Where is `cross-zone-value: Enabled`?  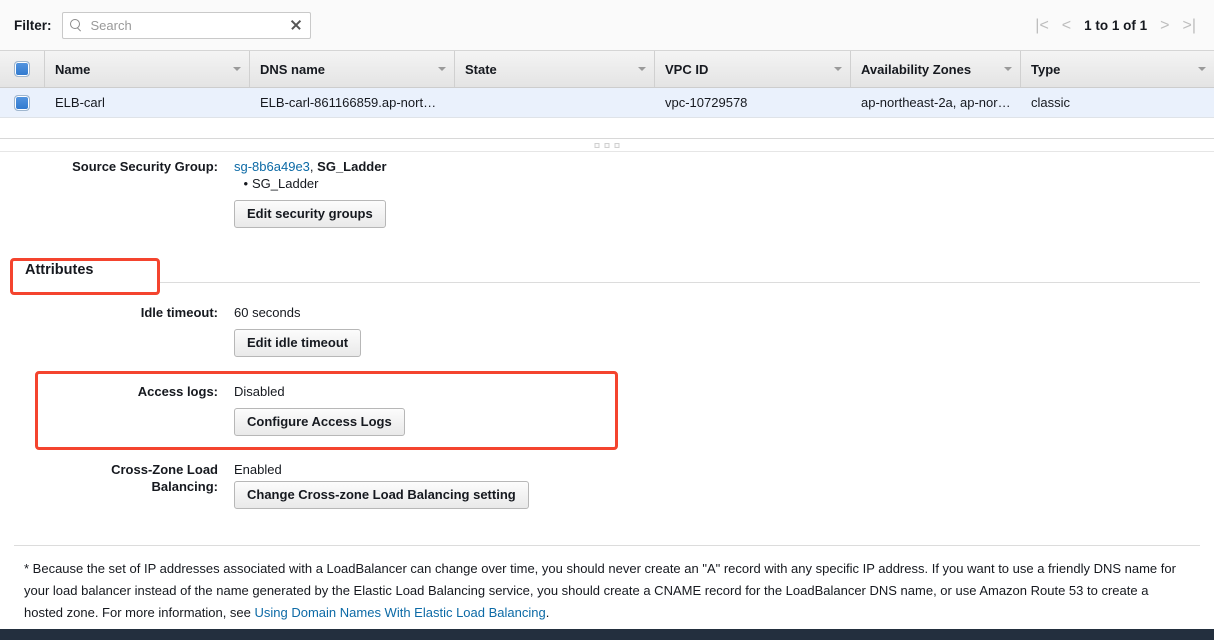 cross-zone-value: Enabled is located at coordinates (258, 469).